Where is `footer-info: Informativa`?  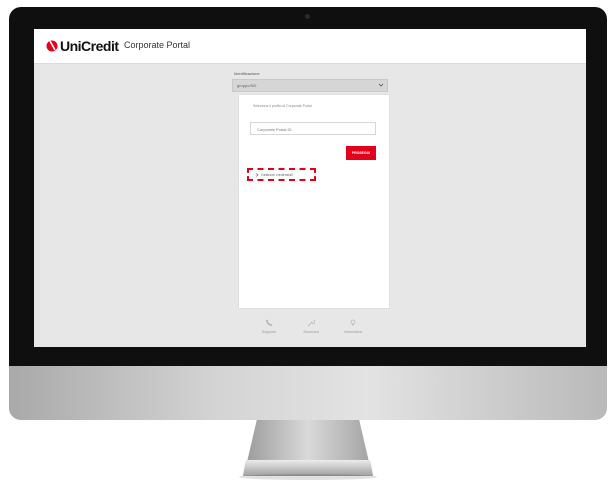 footer-info: Informativa is located at coordinates (353, 326).